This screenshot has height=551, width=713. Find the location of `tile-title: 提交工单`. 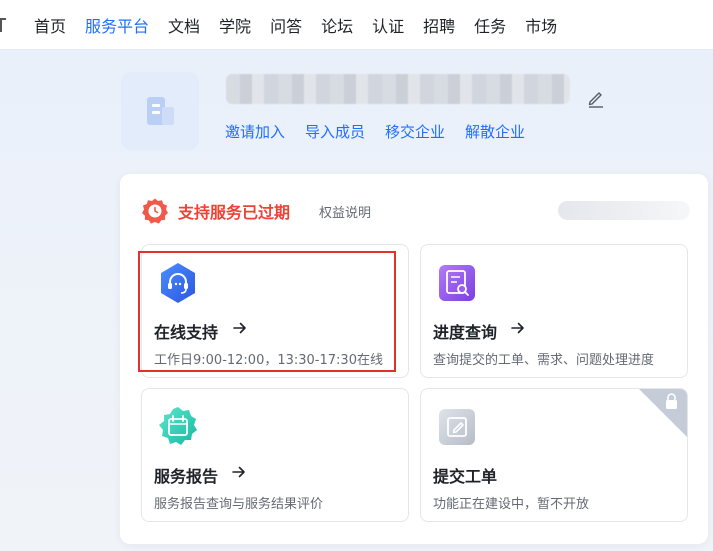

tile-title: 提交工单 is located at coordinates (465, 476).